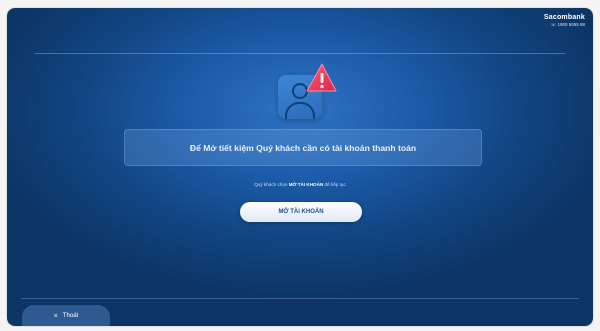  What do you see at coordinates (271, 184) in the screenshot?
I see `hint-prefix: Quý khách chọn` at bounding box center [271, 184].